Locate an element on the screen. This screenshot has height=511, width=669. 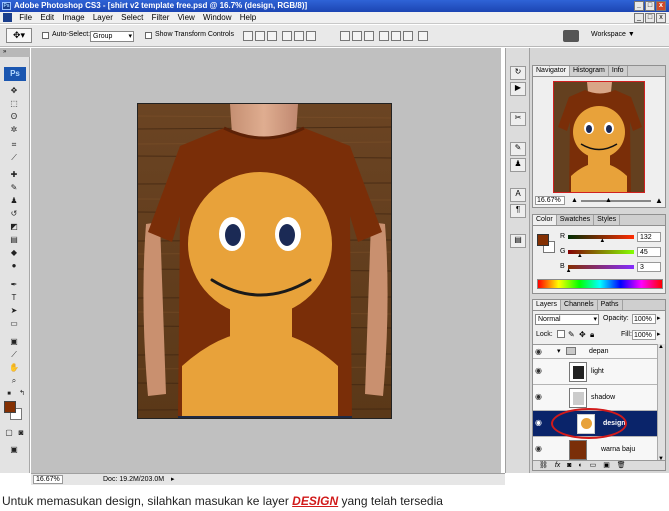
opacity-arrow-icon: ▸ is located at coordinates (659, 318).